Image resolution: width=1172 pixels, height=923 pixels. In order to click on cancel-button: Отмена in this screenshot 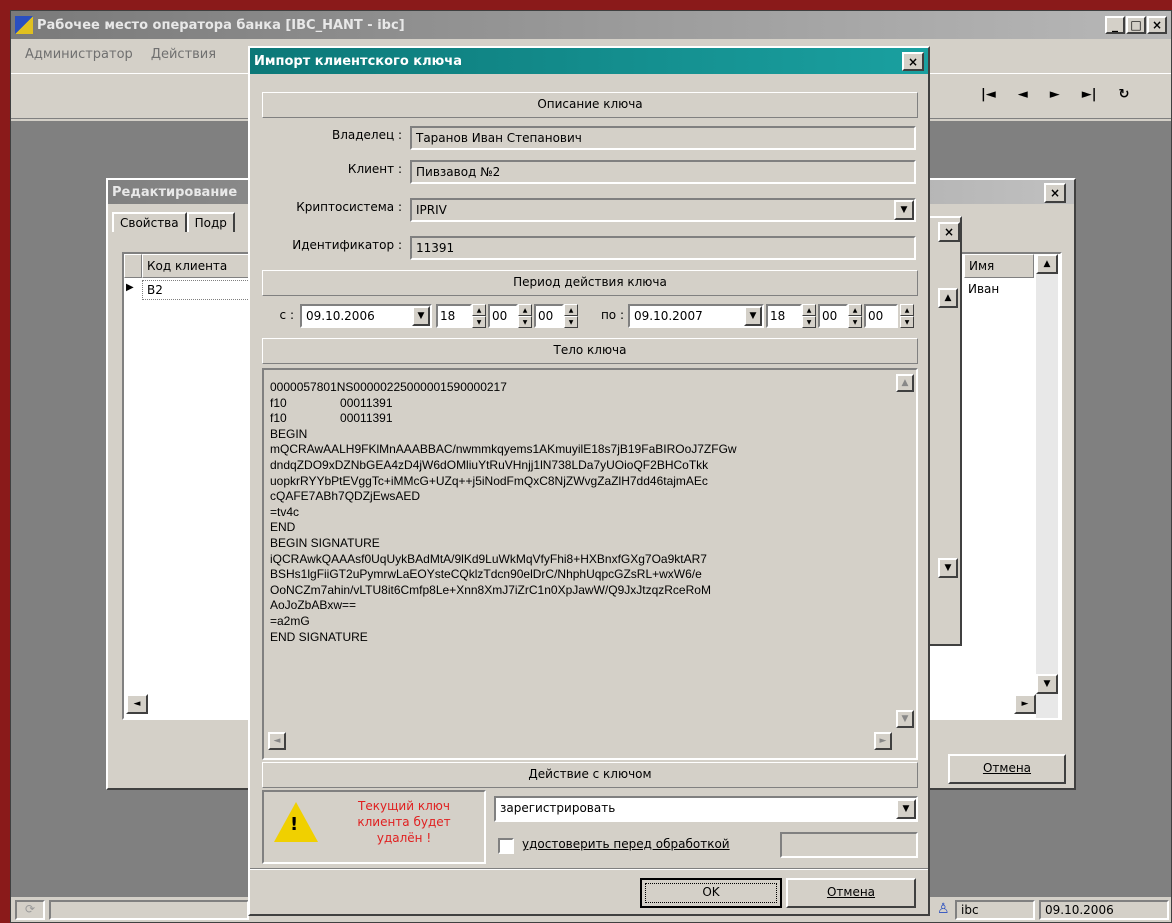, I will do `click(851, 893)`.